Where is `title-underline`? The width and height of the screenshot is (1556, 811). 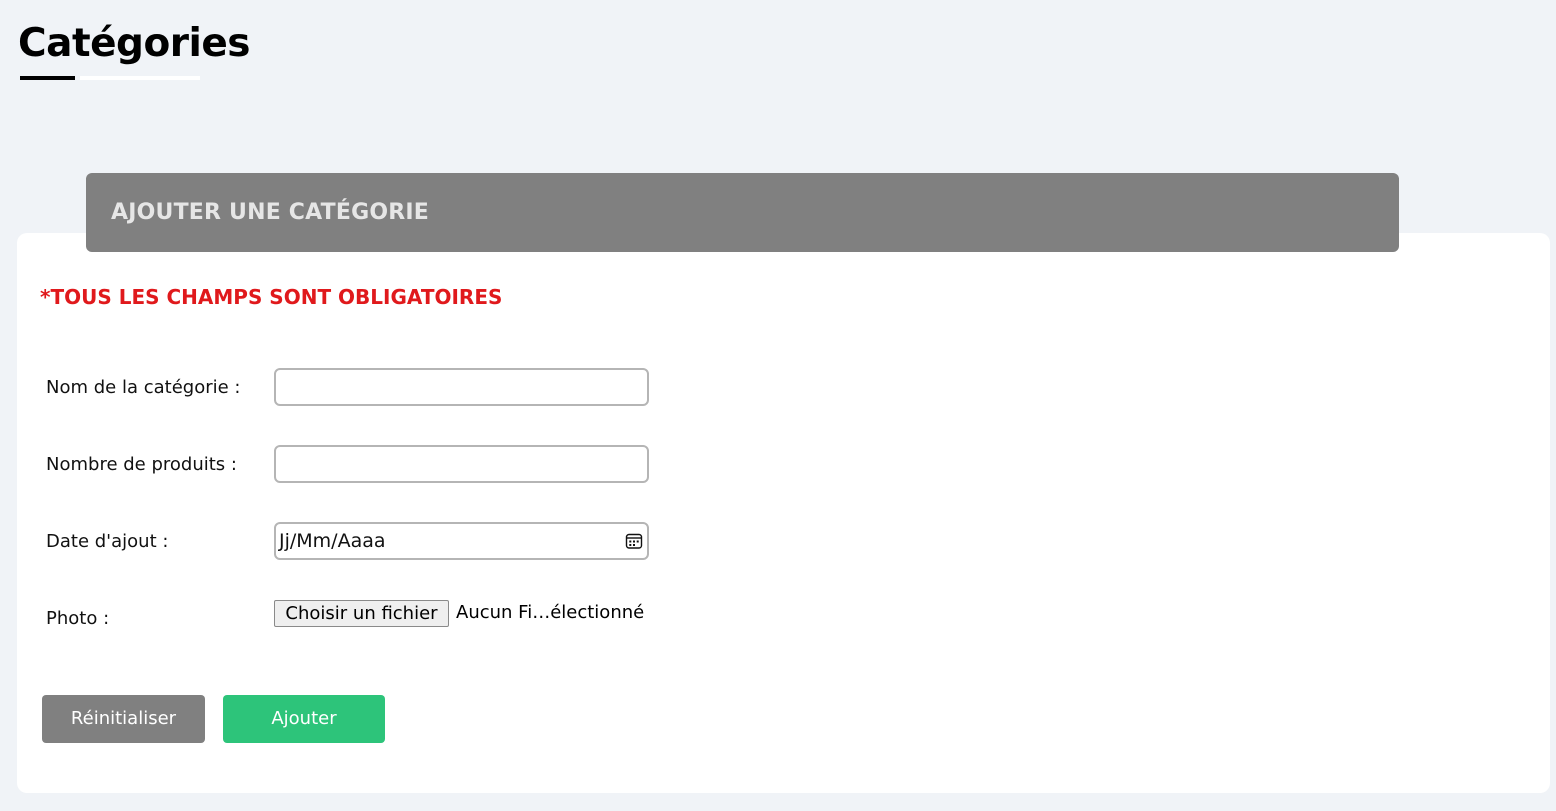
title-underline is located at coordinates (140, 78).